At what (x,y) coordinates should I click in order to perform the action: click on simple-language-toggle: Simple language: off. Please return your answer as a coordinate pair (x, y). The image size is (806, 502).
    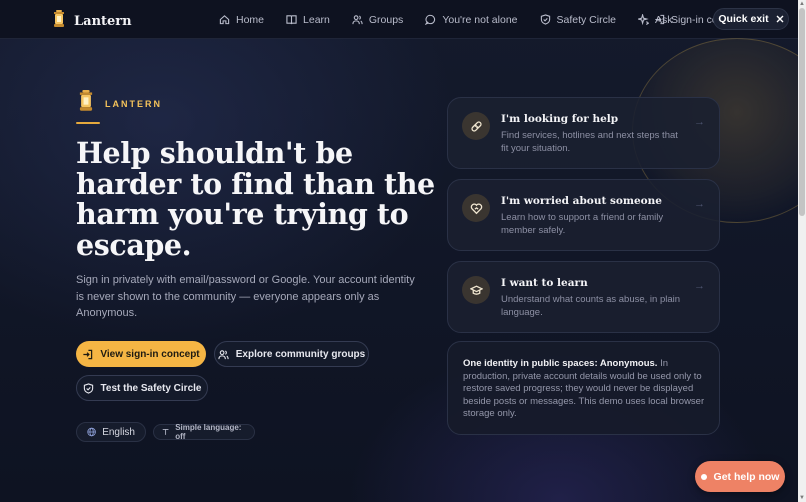
    Looking at the image, I should click on (204, 432).